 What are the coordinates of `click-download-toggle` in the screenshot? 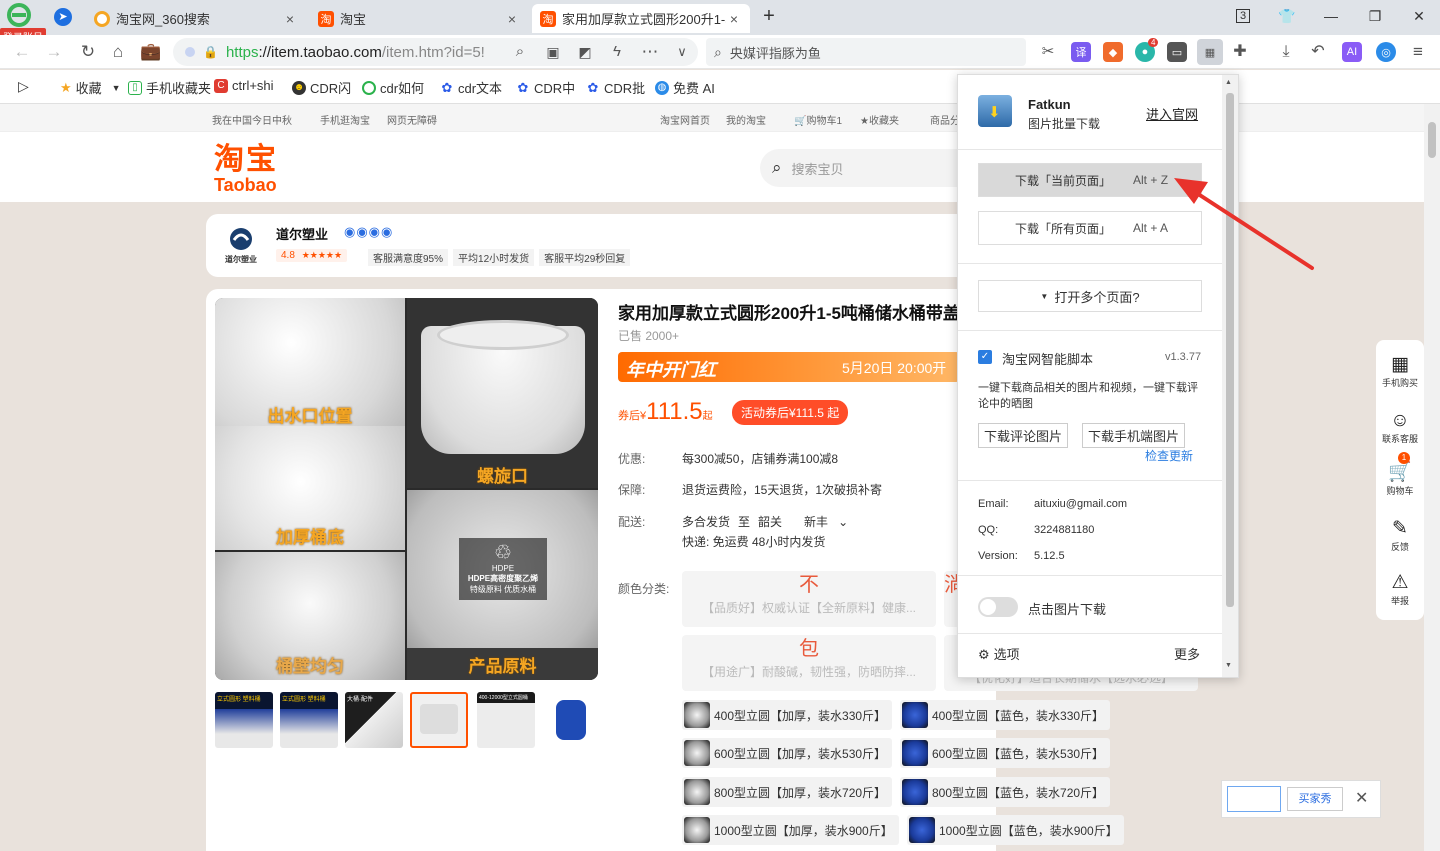 It's located at (998, 607).